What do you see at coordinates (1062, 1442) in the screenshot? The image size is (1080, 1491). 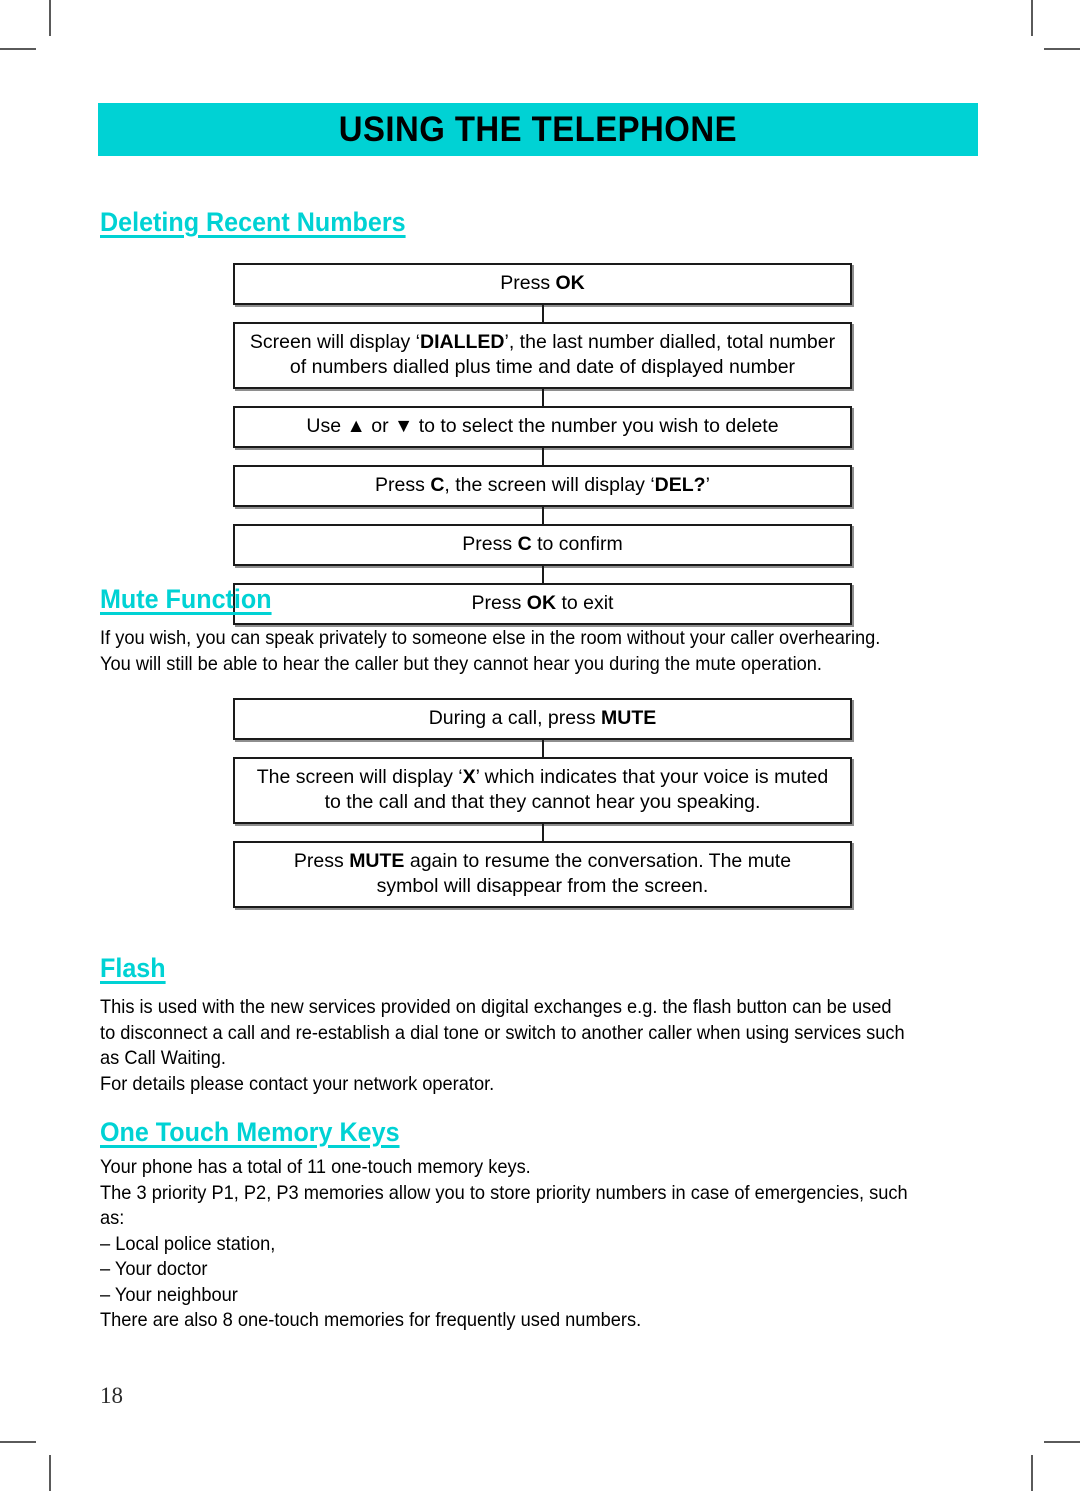 I see `crop-mark-bottom-right-horizontal` at bounding box center [1062, 1442].